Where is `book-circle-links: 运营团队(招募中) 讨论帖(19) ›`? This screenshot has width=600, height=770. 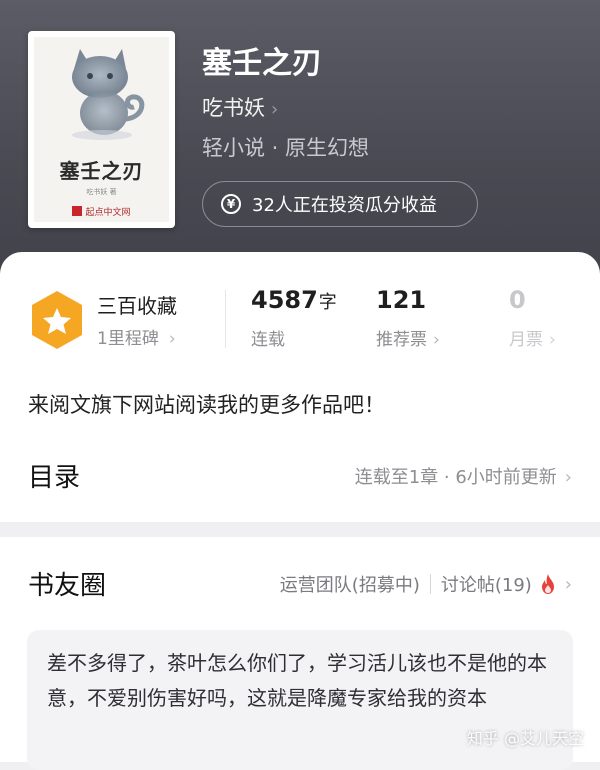 book-circle-links: 运营团队(招募中) 讨论帖(19) › is located at coordinates (426, 584).